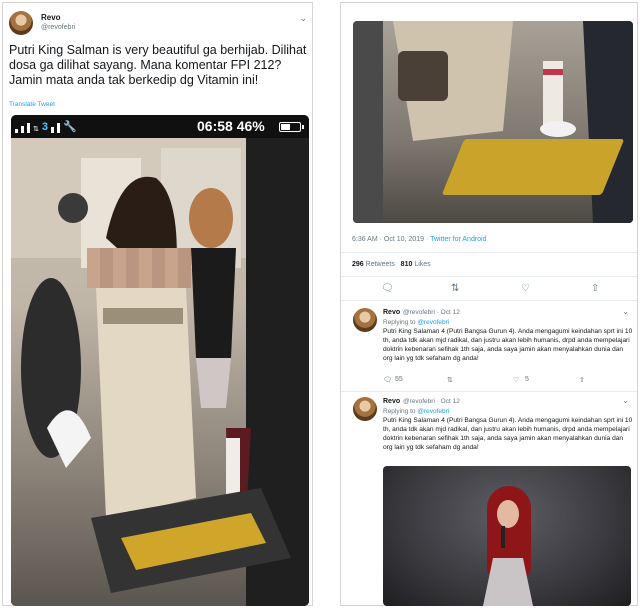 The width and height of the screenshot is (640, 608). Describe the element at coordinates (139, 268) in the screenshot. I see `censor-blur` at that location.